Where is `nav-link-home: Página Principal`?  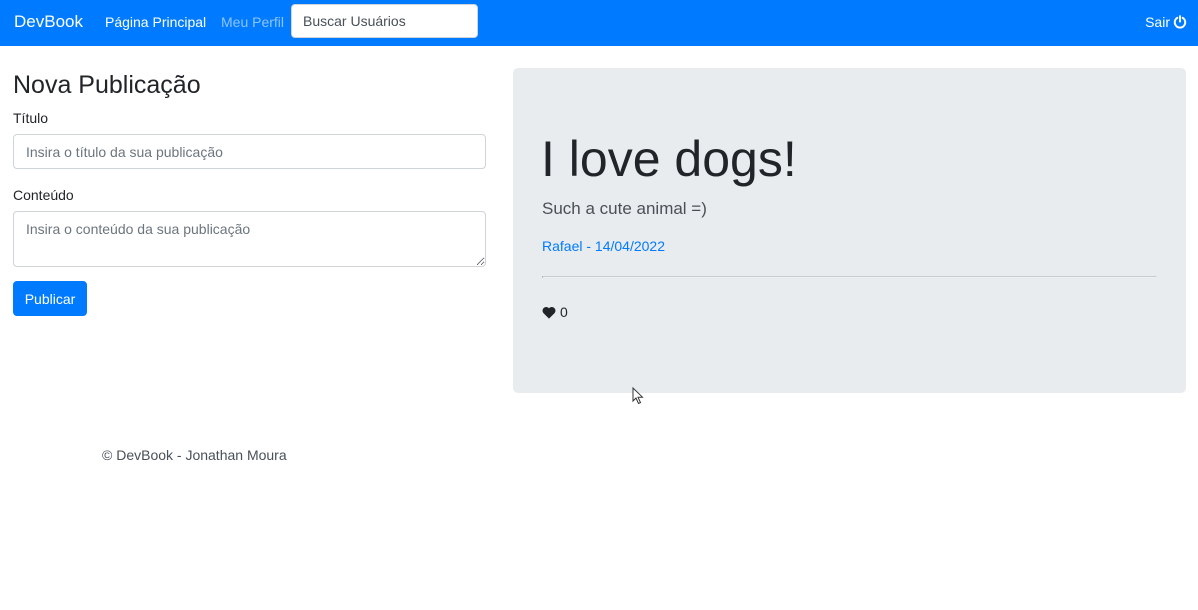 nav-link-home: Página Principal is located at coordinates (155, 22).